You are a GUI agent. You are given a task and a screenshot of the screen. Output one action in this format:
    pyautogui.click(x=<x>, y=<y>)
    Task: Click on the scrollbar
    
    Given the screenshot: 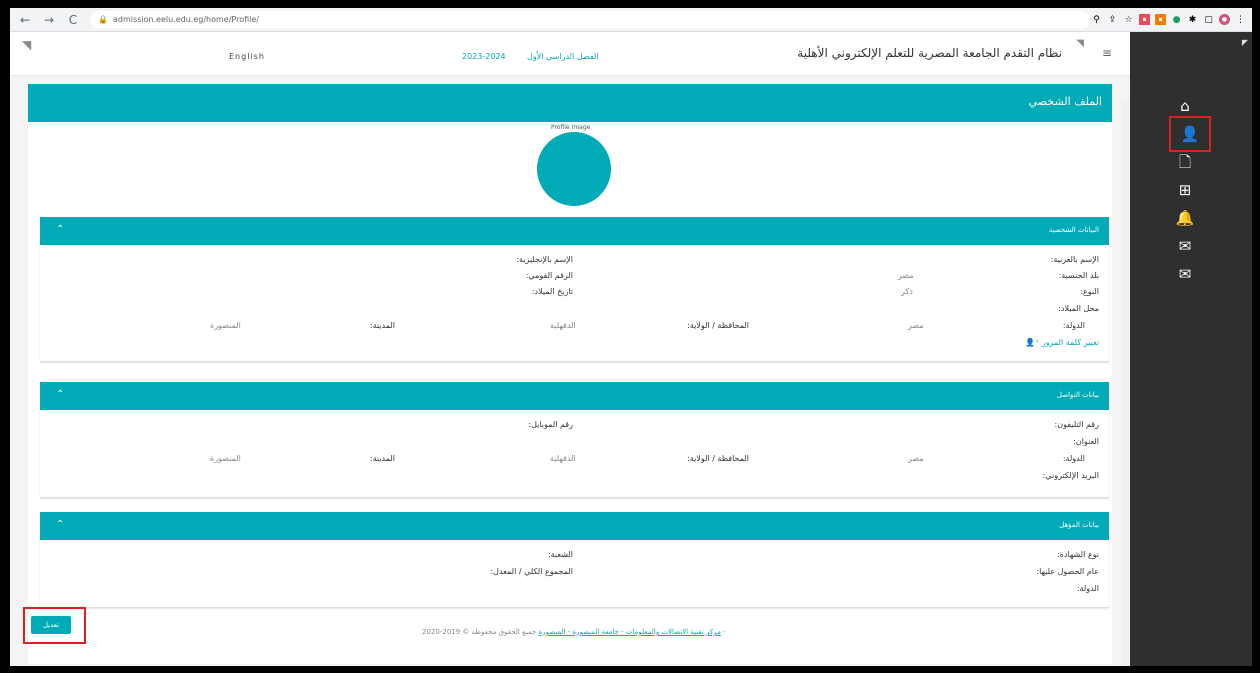 What is the action you would take?
    pyautogui.click(x=1126, y=383)
    